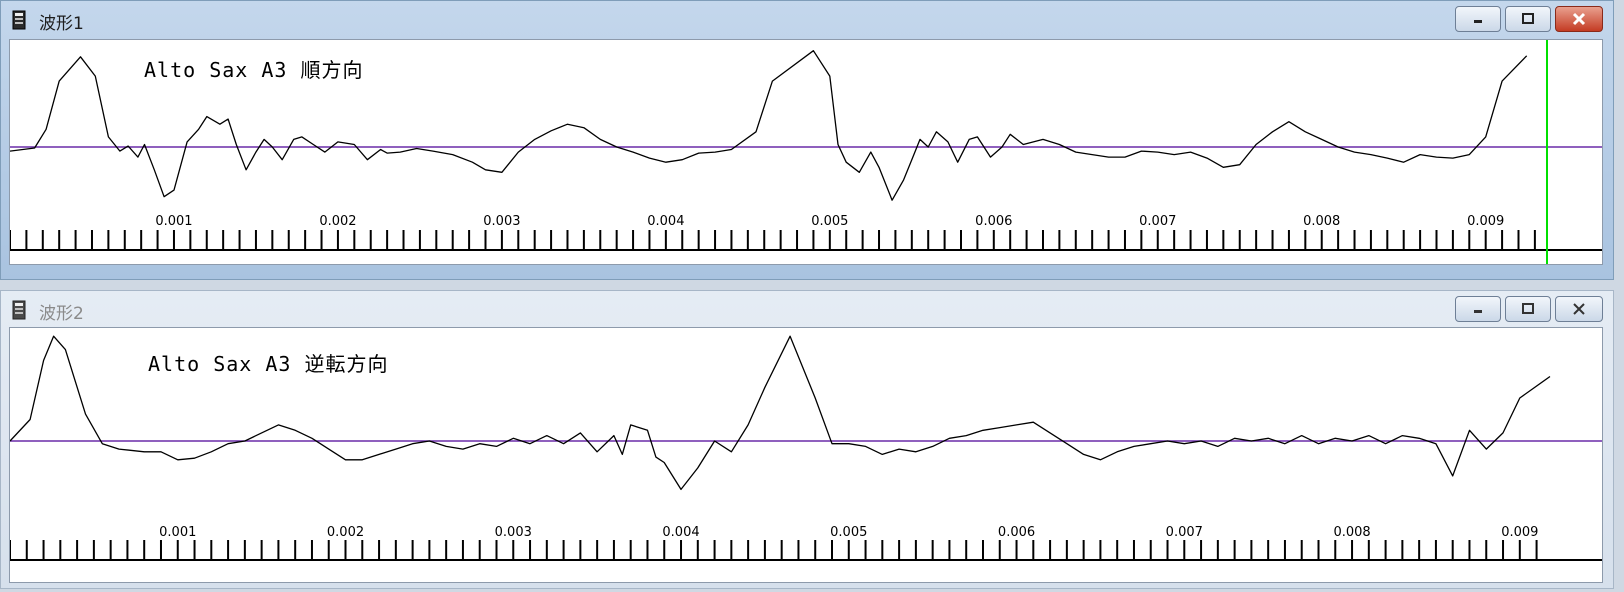 Image resolution: width=1624 pixels, height=592 pixels. Describe the element at coordinates (807, 19) in the screenshot. I see `title-bar: 波形1` at that location.